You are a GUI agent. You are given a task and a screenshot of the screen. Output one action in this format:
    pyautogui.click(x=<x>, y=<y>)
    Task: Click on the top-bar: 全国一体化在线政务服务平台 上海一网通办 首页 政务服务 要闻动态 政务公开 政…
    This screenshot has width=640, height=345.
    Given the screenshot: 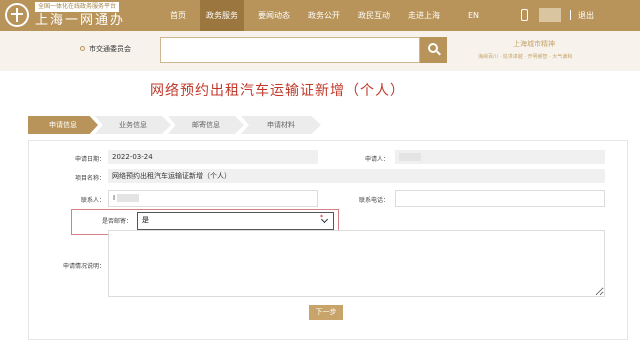 What is the action you would take?
    pyautogui.click(x=320, y=15)
    